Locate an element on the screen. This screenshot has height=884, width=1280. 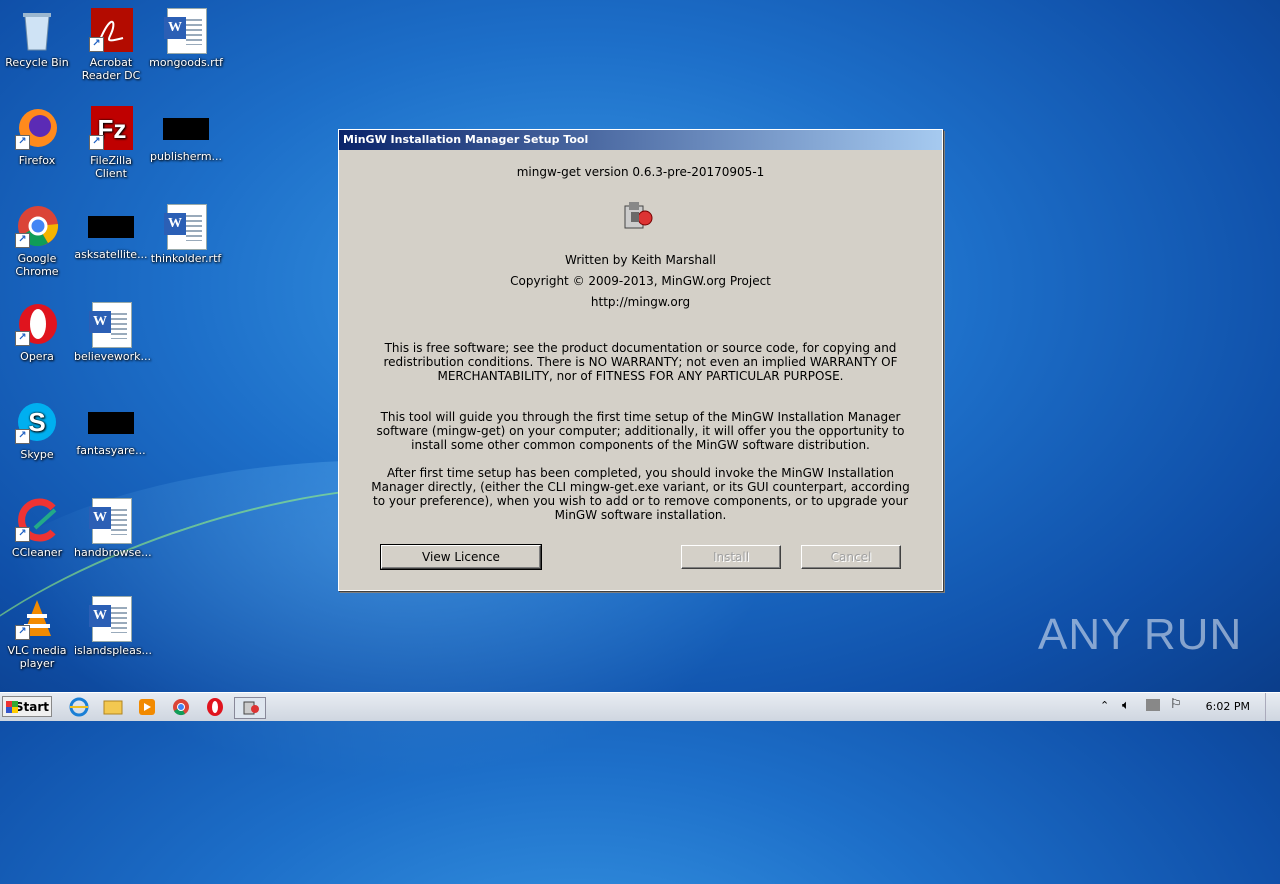
desktop-icon-thinkolder: W thinkolder.rtf is located at coordinates (186, 234).